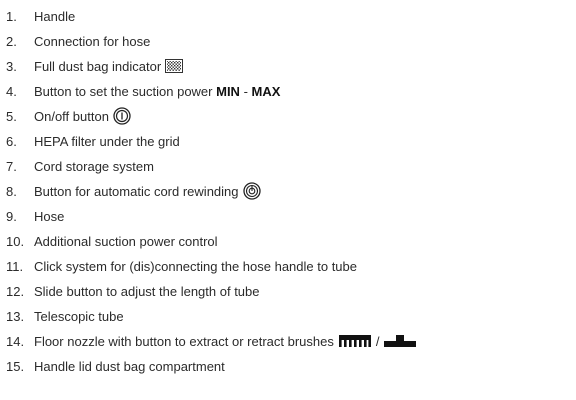 The height and width of the screenshot is (400, 576). What do you see at coordinates (174, 66) in the screenshot?
I see `dust-bag-indicator-icon` at bounding box center [174, 66].